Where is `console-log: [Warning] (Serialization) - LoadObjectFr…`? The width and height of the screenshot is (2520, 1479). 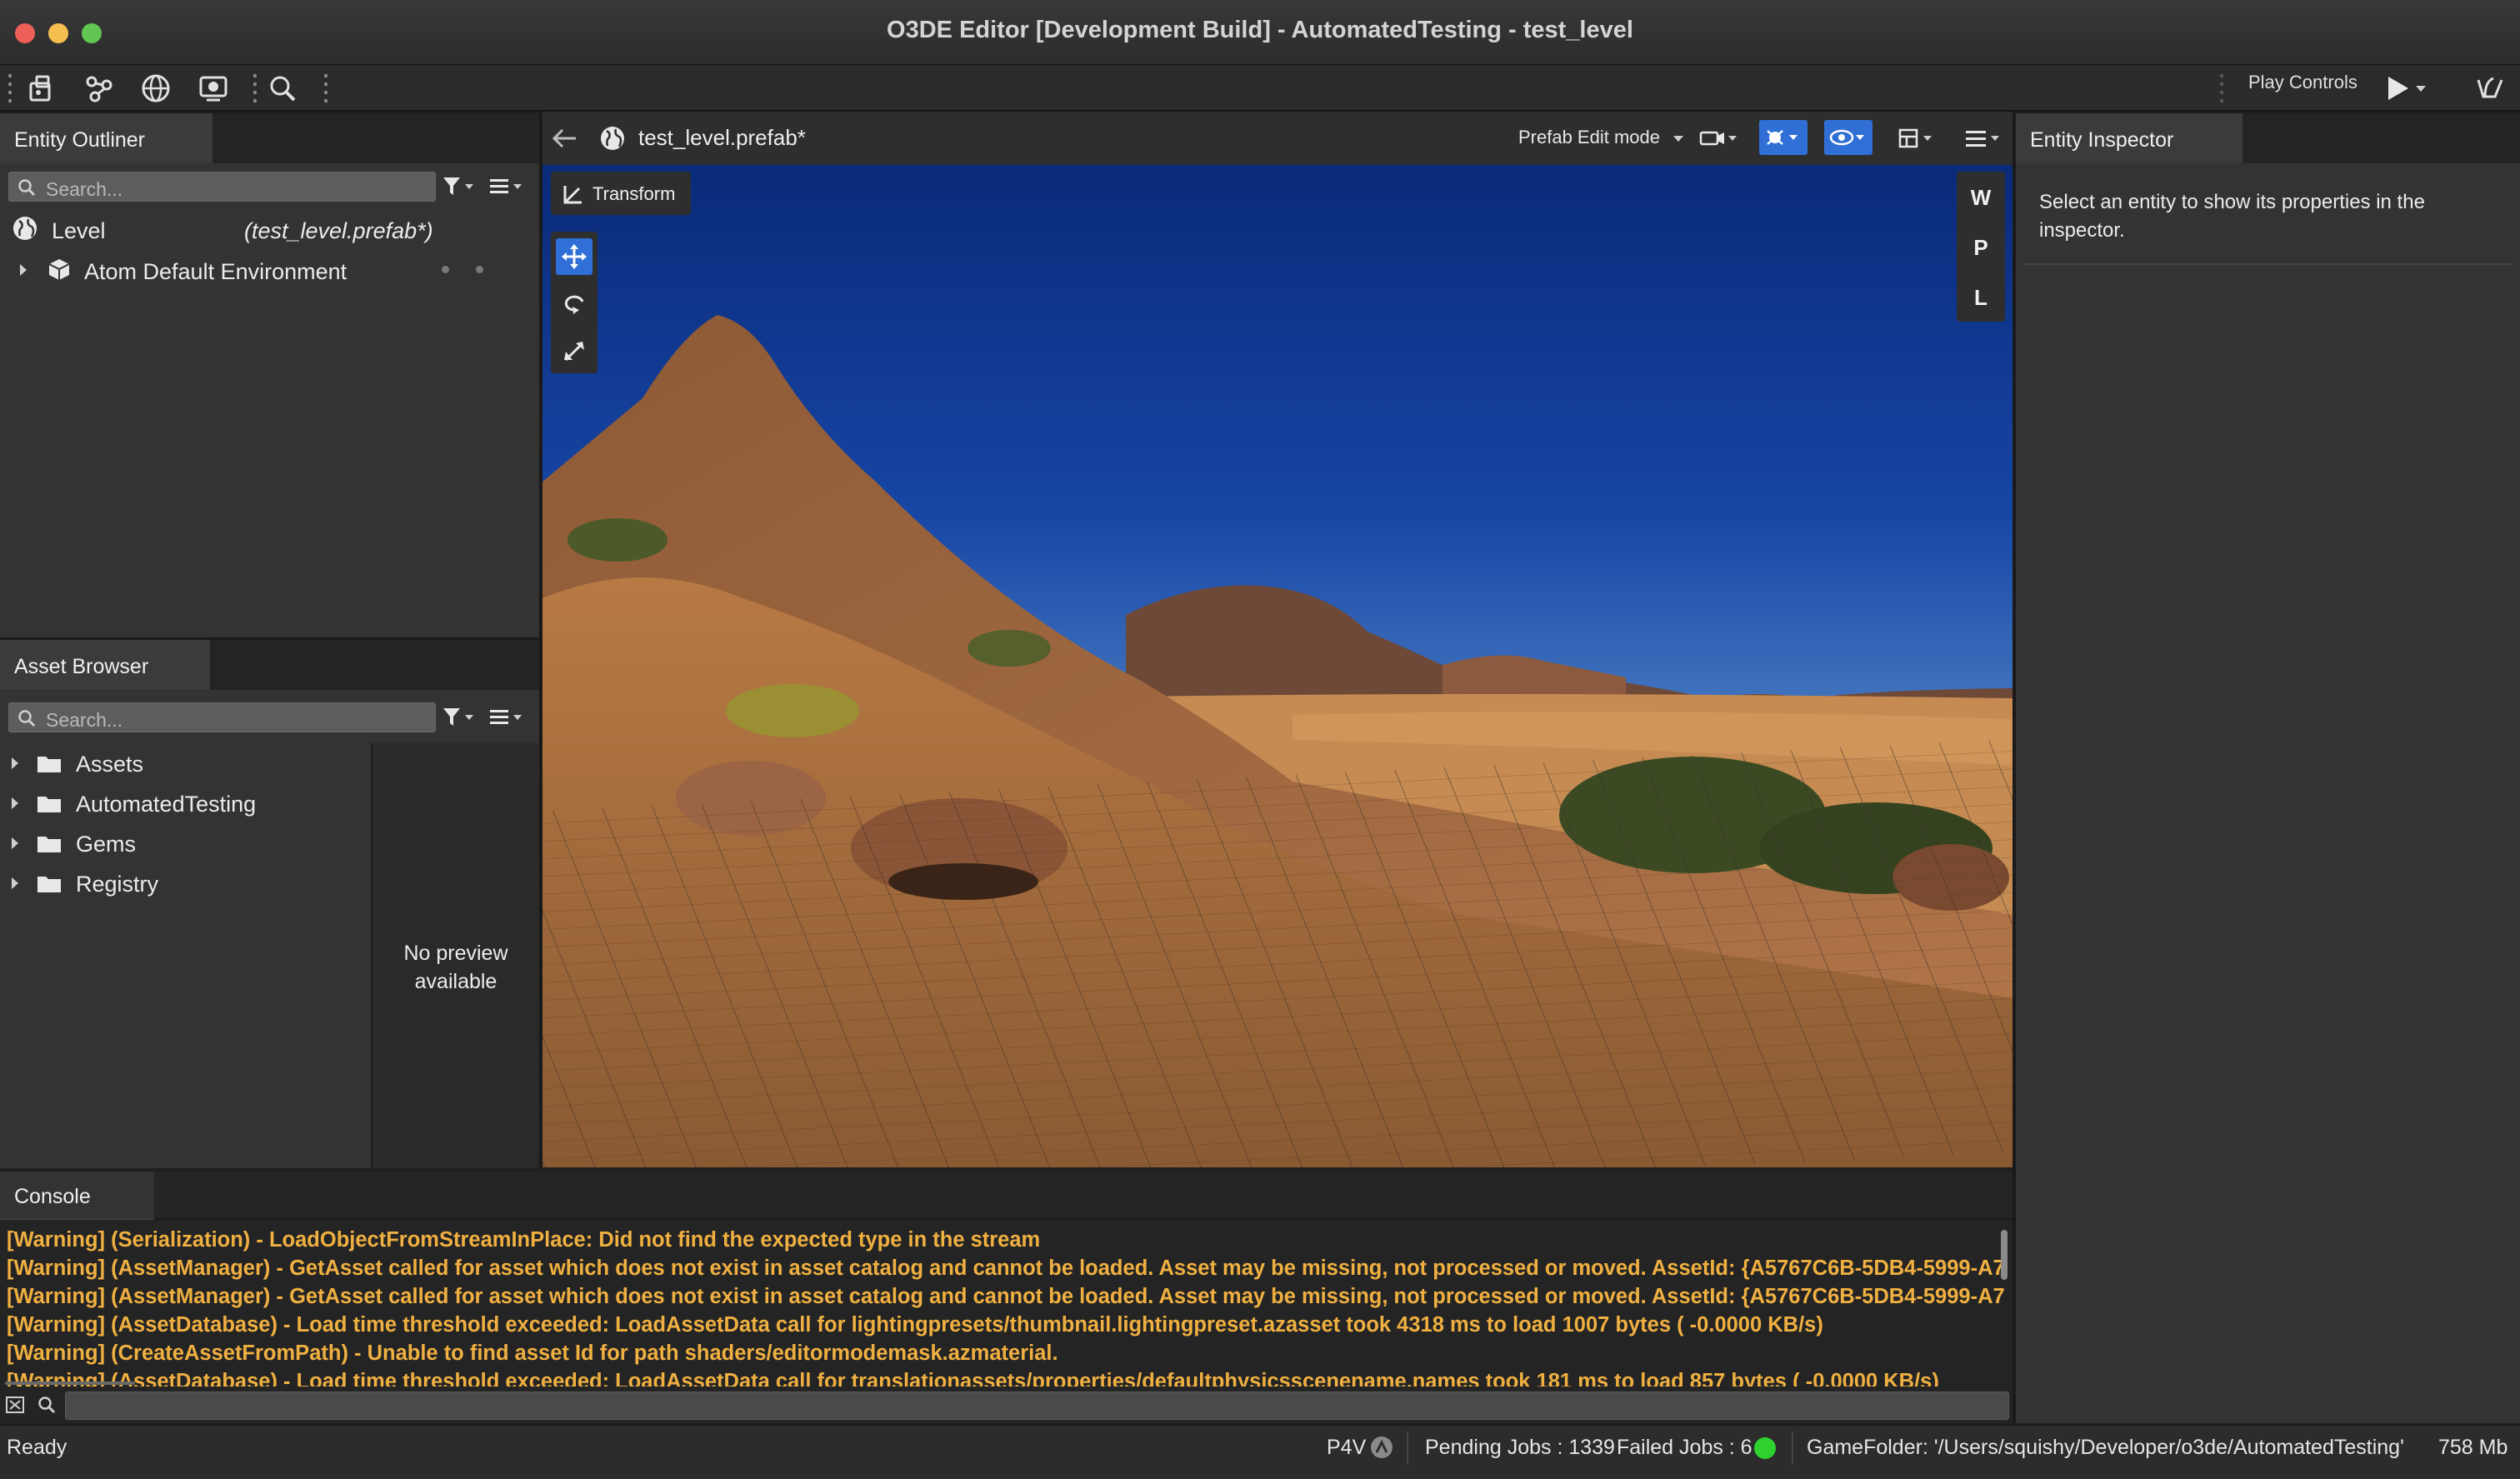
console-log: [Warning] (Serialization) - LoadObjectFr… is located at coordinates (1002, 1305).